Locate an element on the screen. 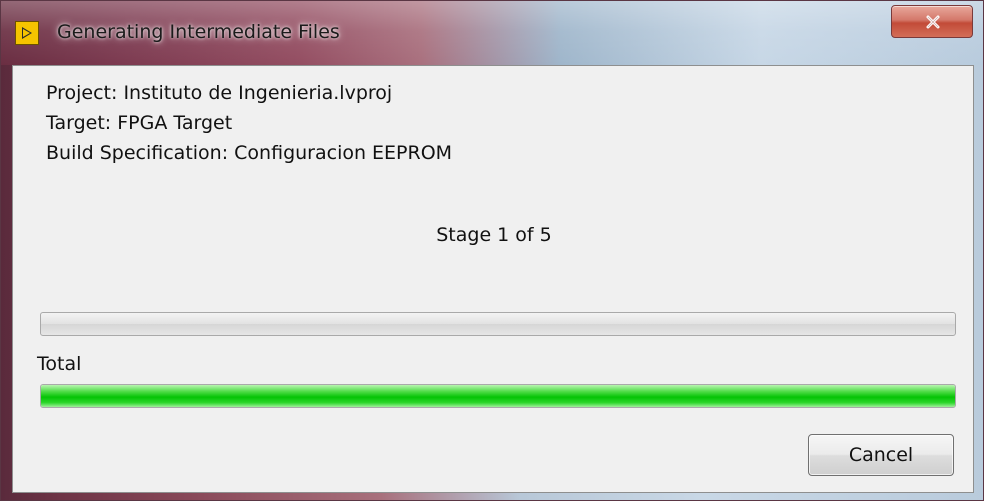 This screenshot has width=984, height=501. project-label: Project: Instituto de Ingenieria.lvproj is located at coordinates (219, 93).